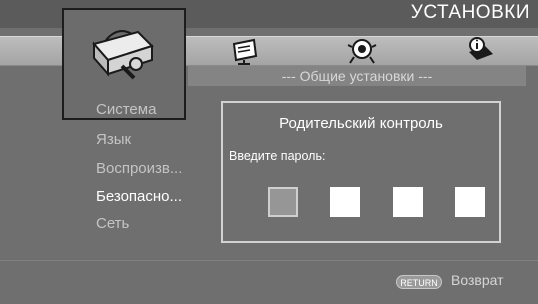 This screenshot has height=304, width=538. I want to click on section-title-bar: --- Общие установки ---, so click(357, 76).